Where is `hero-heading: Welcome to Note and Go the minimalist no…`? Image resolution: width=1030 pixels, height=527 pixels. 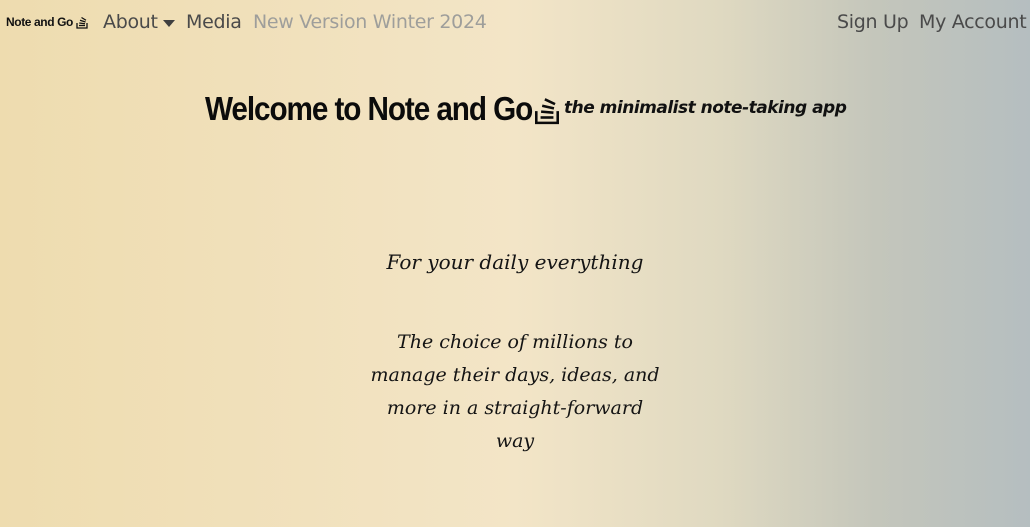 hero-heading: Welcome to Note and Go the minimalist no… is located at coordinates (526, 110).